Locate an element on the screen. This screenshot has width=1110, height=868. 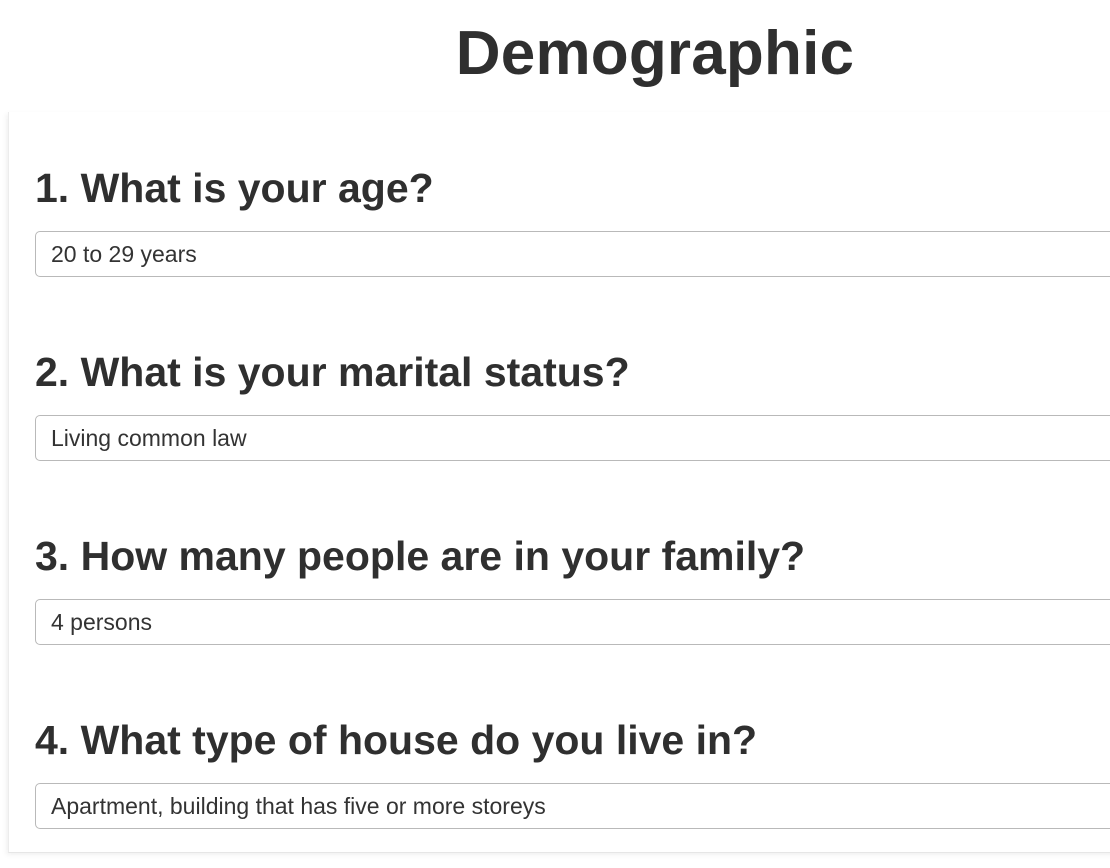
question-age: 1. What is your age? 20 to 29 years is located at coordinates (572, 217).